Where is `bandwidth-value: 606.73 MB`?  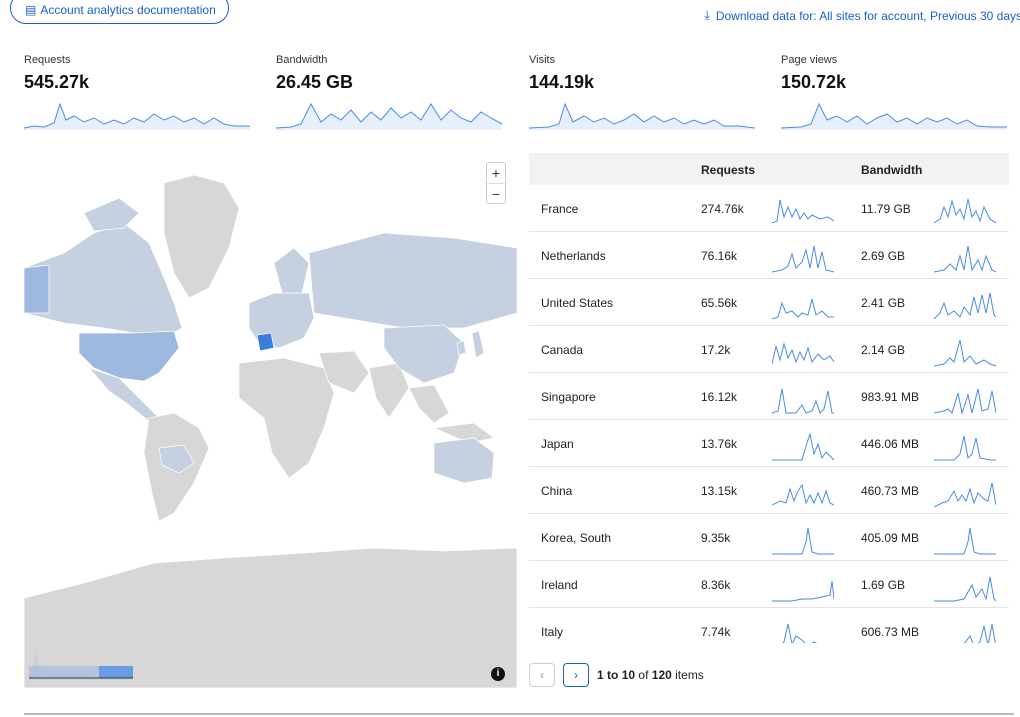
bandwidth-value: 606.73 MB is located at coordinates (890, 632).